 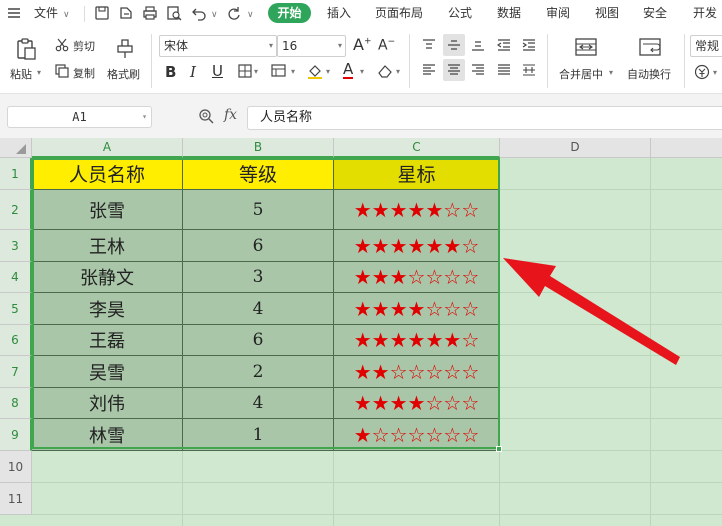 What do you see at coordinates (385, 71) in the screenshot?
I see `clear-format-icon` at bounding box center [385, 71].